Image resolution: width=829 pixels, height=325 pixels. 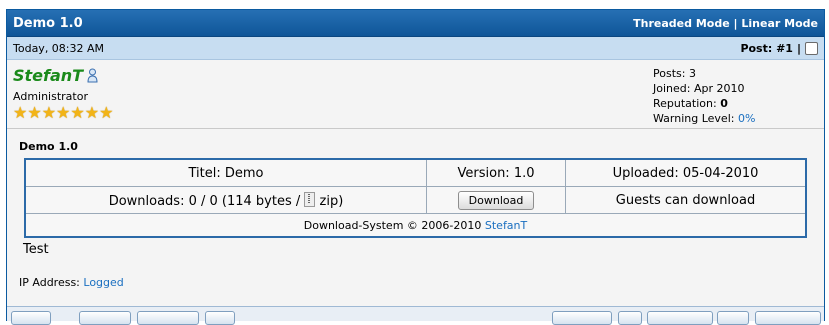 What do you see at coordinates (220, 318) in the screenshot?
I see `find-button` at bounding box center [220, 318].